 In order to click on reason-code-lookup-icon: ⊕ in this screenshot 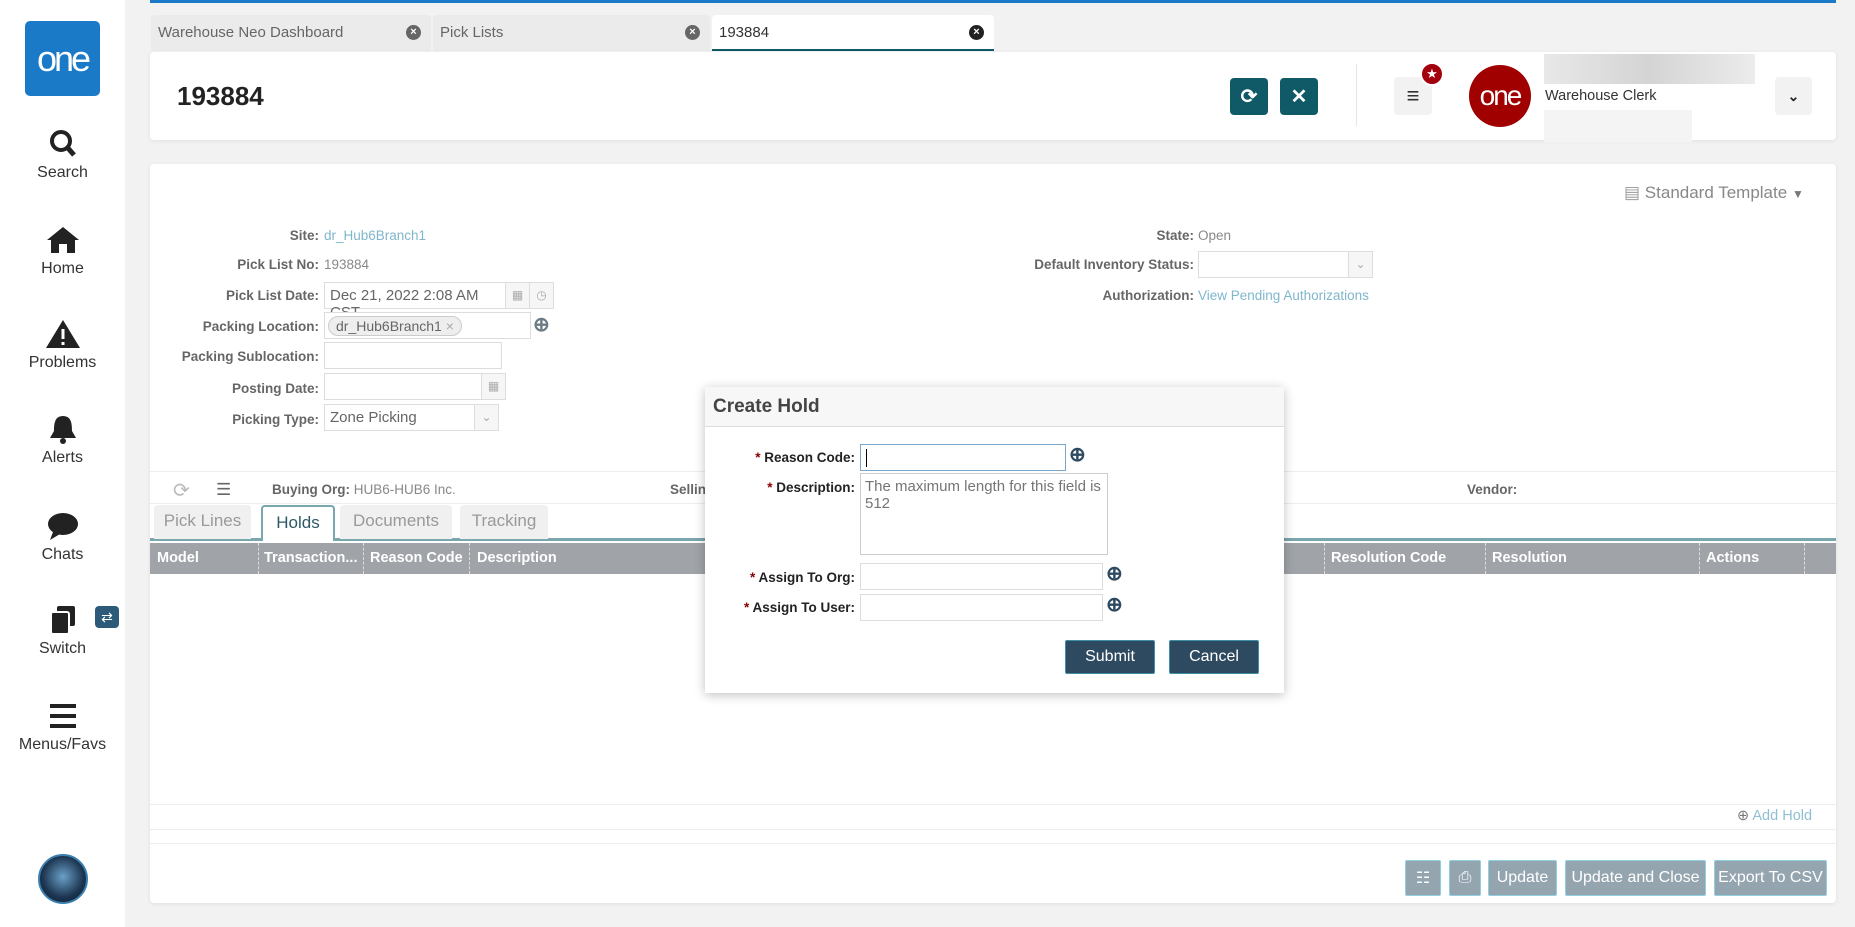, I will do `click(1077, 454)`.